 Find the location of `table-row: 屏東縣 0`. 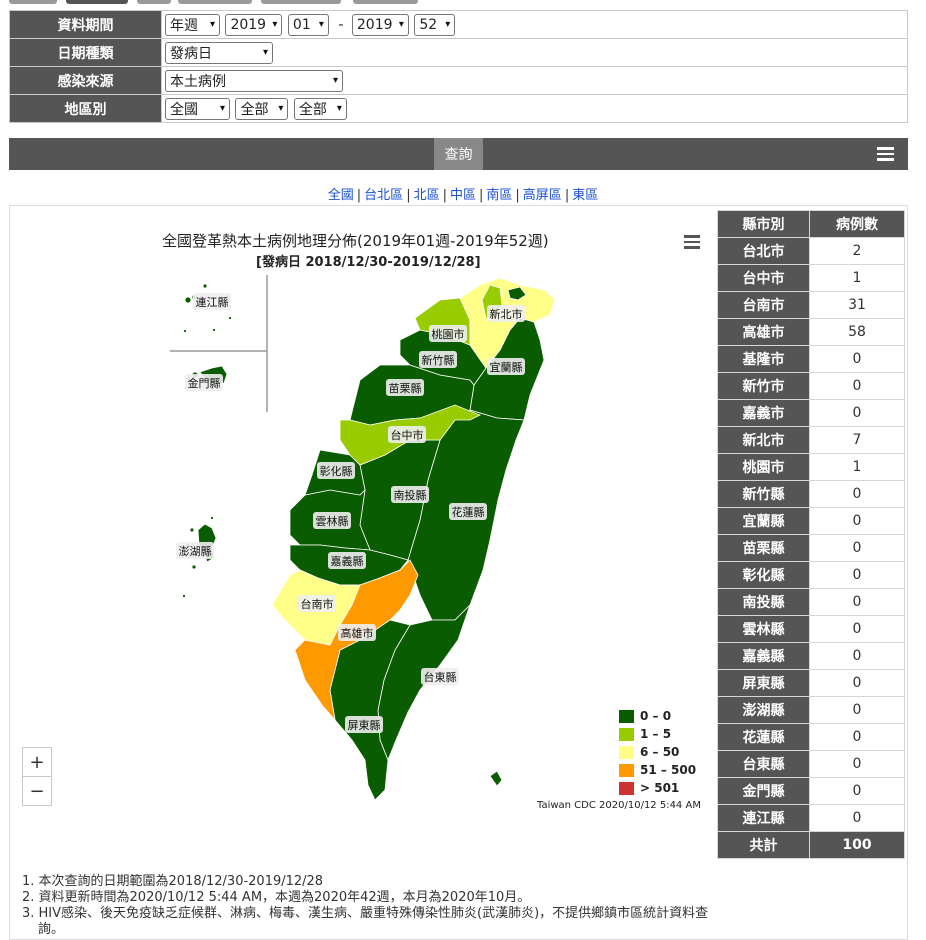

table-row: 屏東縣 0 is located at coordinates (811, 683).